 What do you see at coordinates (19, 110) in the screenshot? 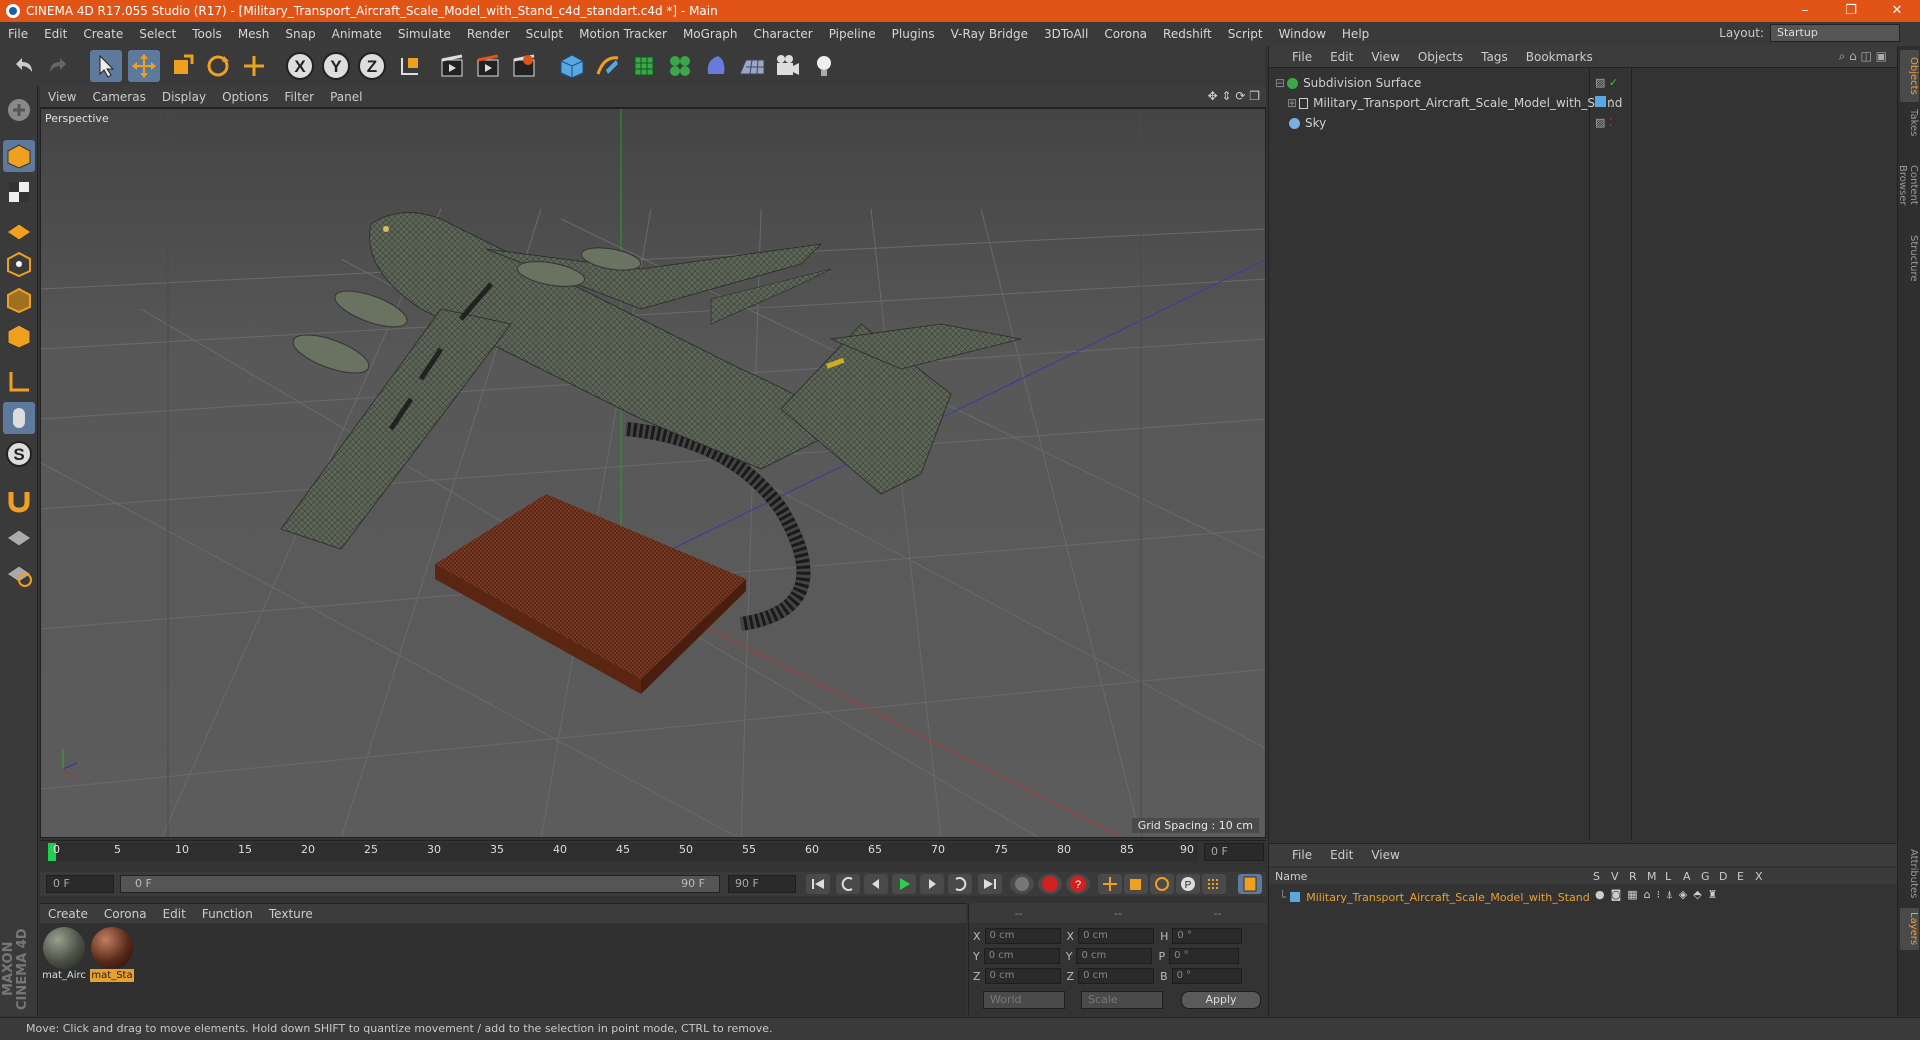
I see `make-editable-icon` at bounding box center [19, 110].